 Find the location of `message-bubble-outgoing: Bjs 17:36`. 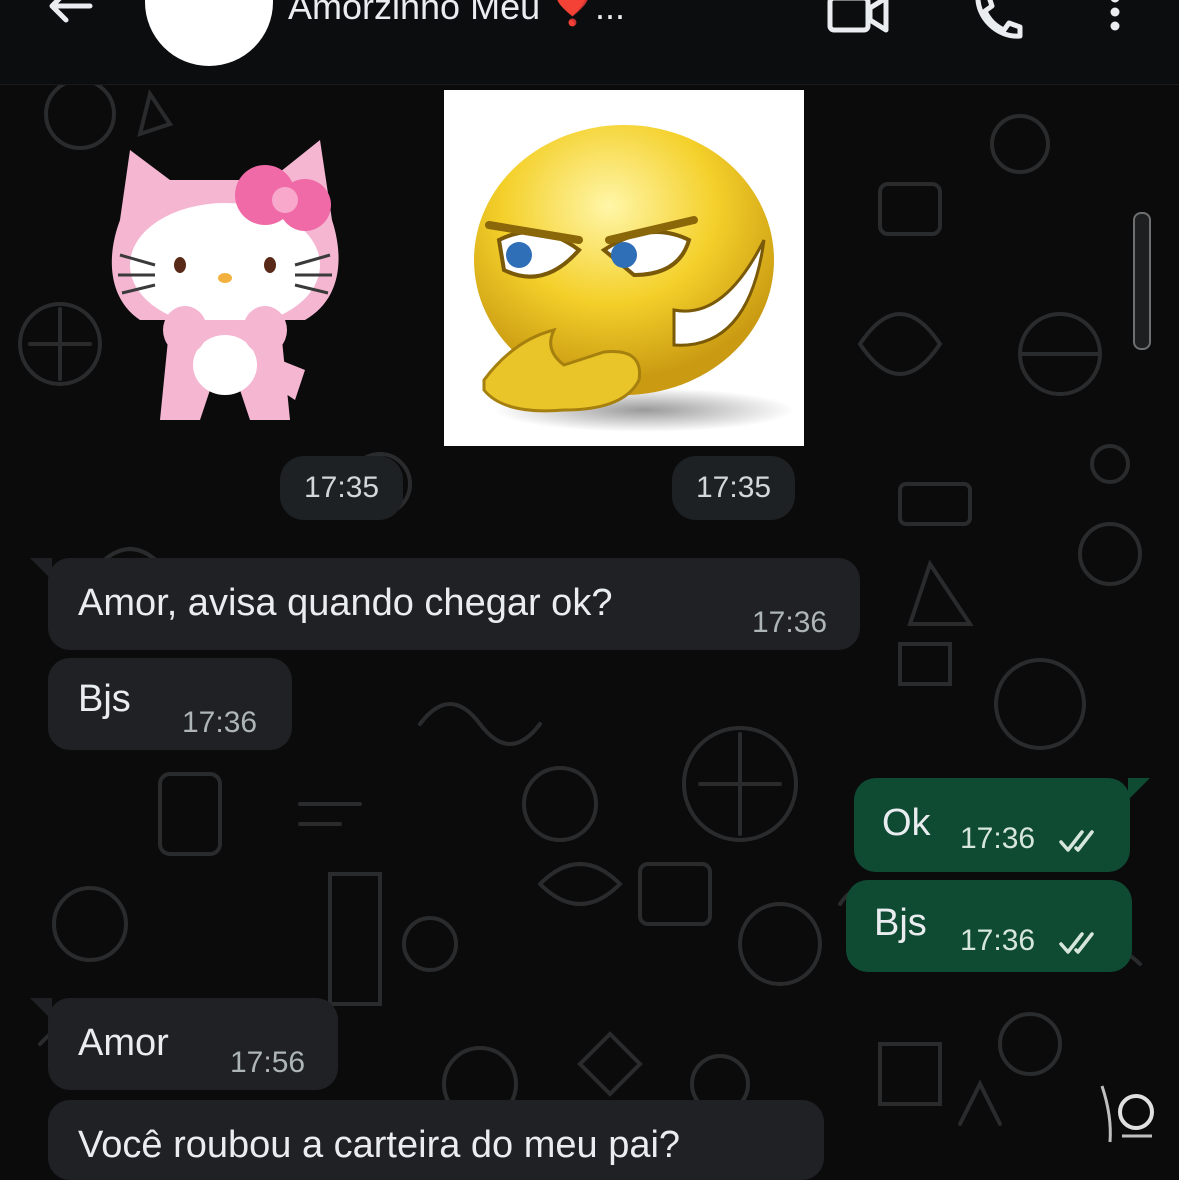

message-bubble-outgoing: Bjs 17:36 is located at coordinates (989, 926).